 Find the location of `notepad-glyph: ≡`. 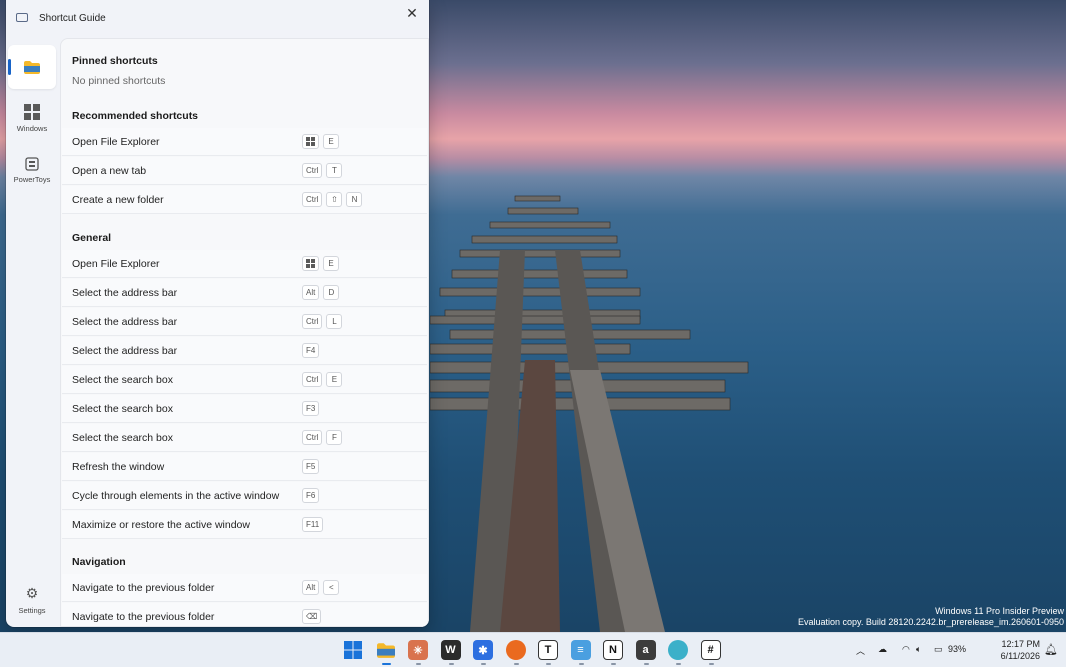

notepad-glyph: ≡ is located at coordinates (580, 650).